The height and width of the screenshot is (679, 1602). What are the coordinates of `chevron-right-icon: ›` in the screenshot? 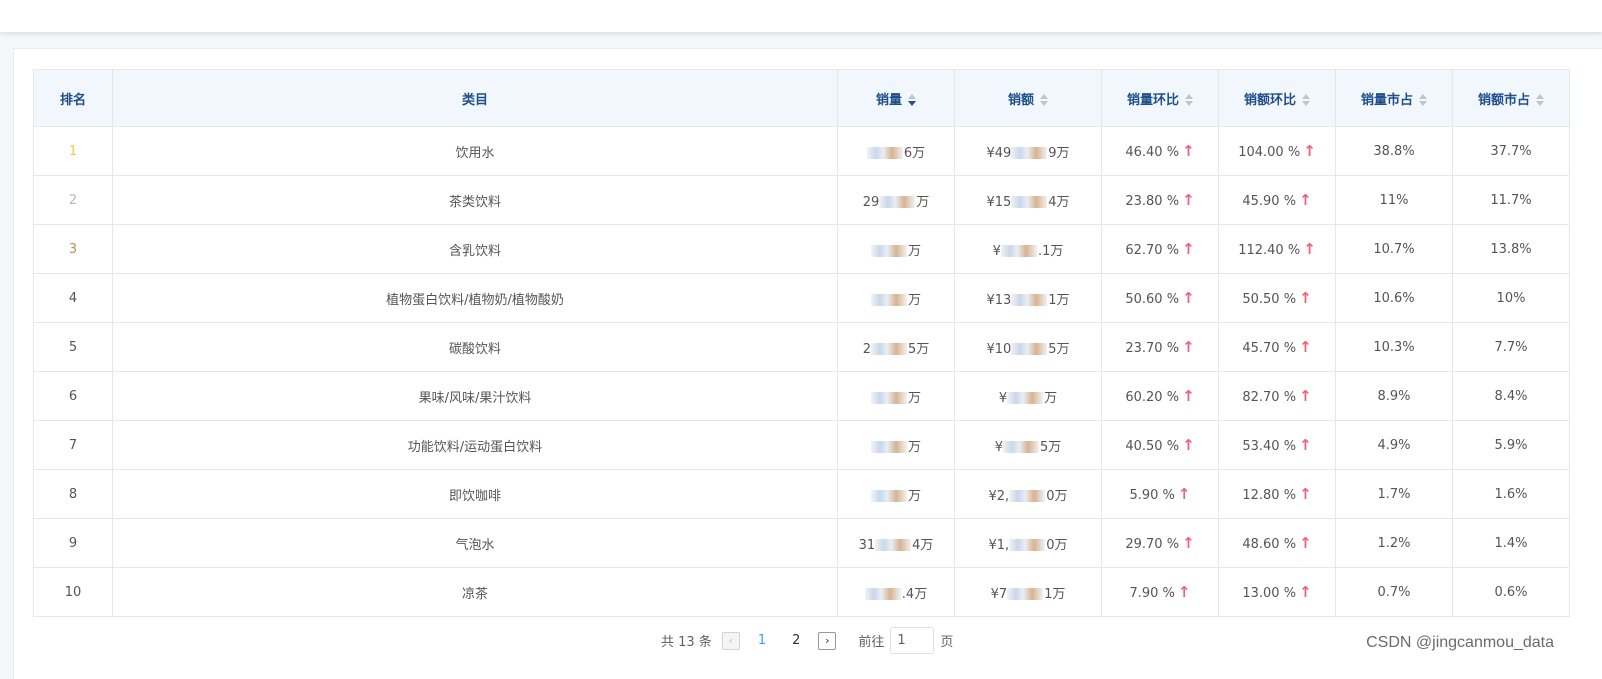 It's located at (827, 640).